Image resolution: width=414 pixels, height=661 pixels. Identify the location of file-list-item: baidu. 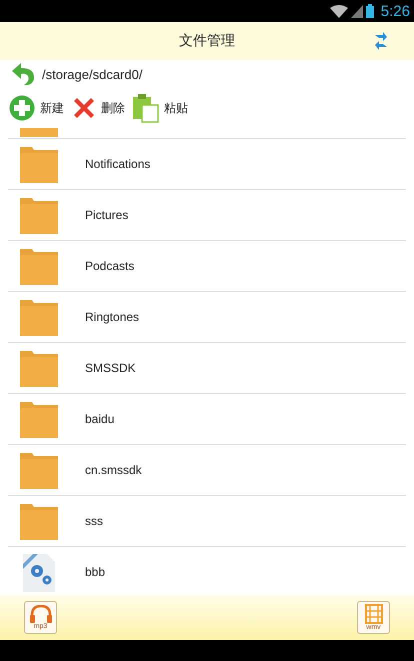
(207, 419).